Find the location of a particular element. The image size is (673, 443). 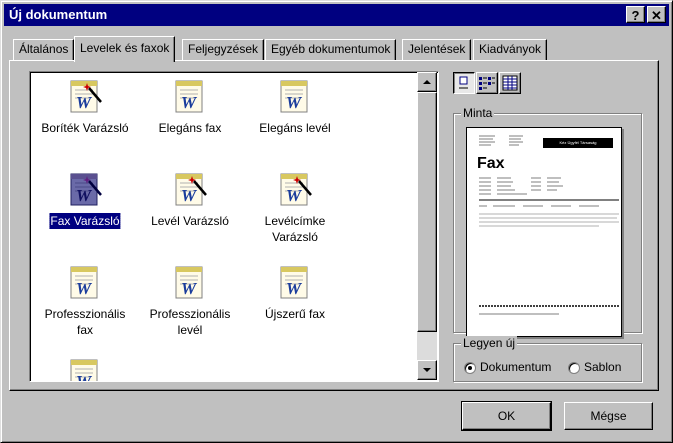

tab-kiadvanyok: Kiadványok is located at coordinates (510, 49).